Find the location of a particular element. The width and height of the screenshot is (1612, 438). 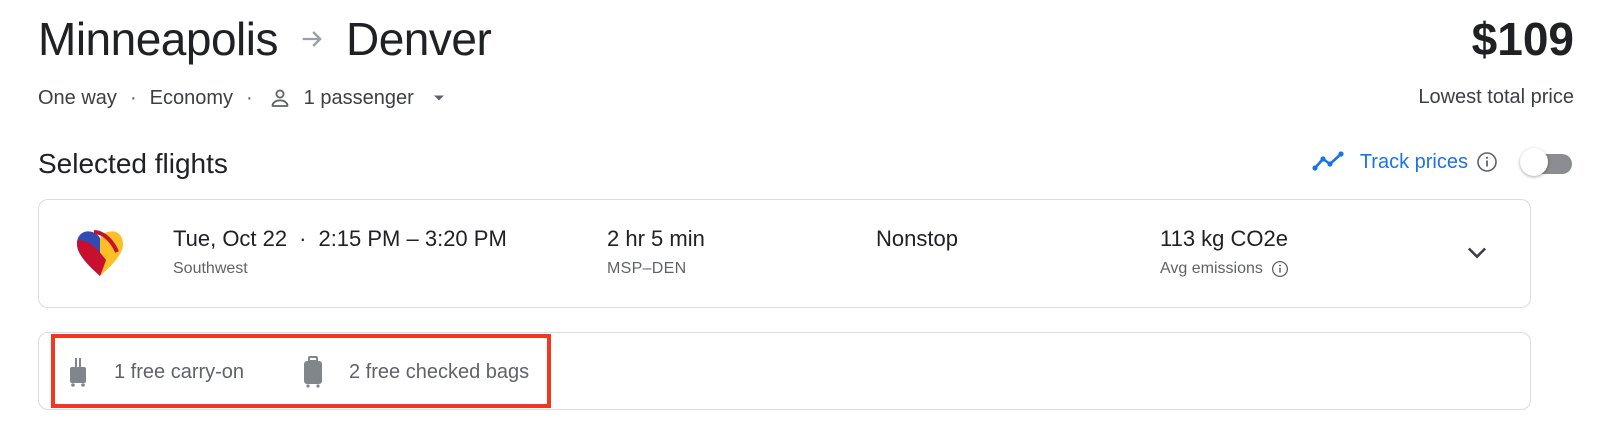

emissions-label: Avg emissions is located at coordinates (1224, 269).